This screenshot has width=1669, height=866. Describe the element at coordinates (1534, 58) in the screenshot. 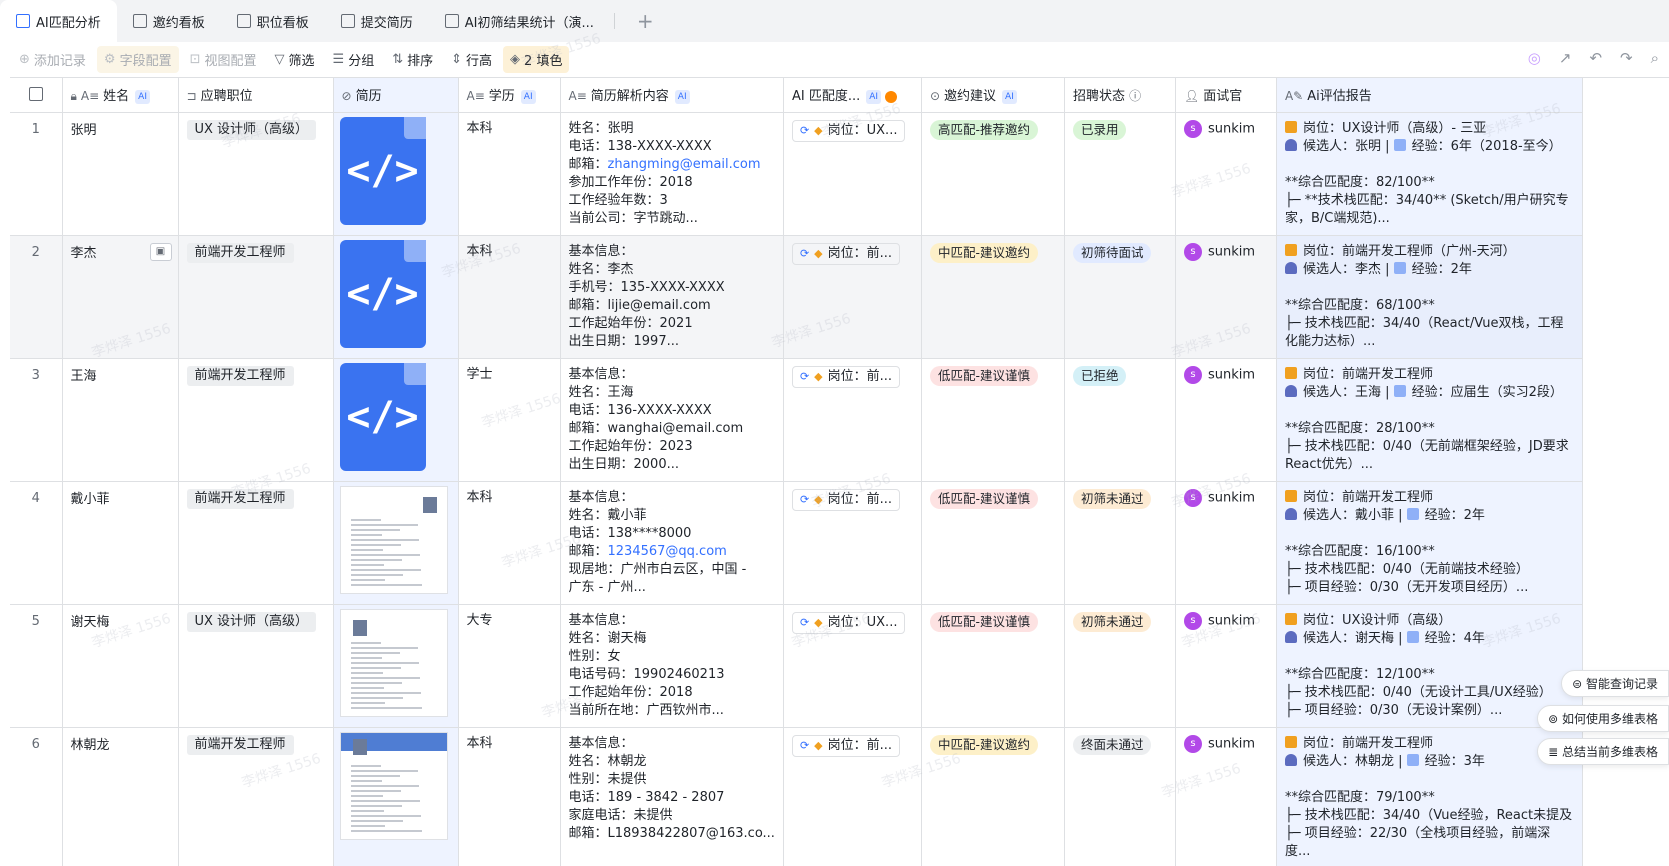

I see `ai-assistant-icon: ◎` at that location.